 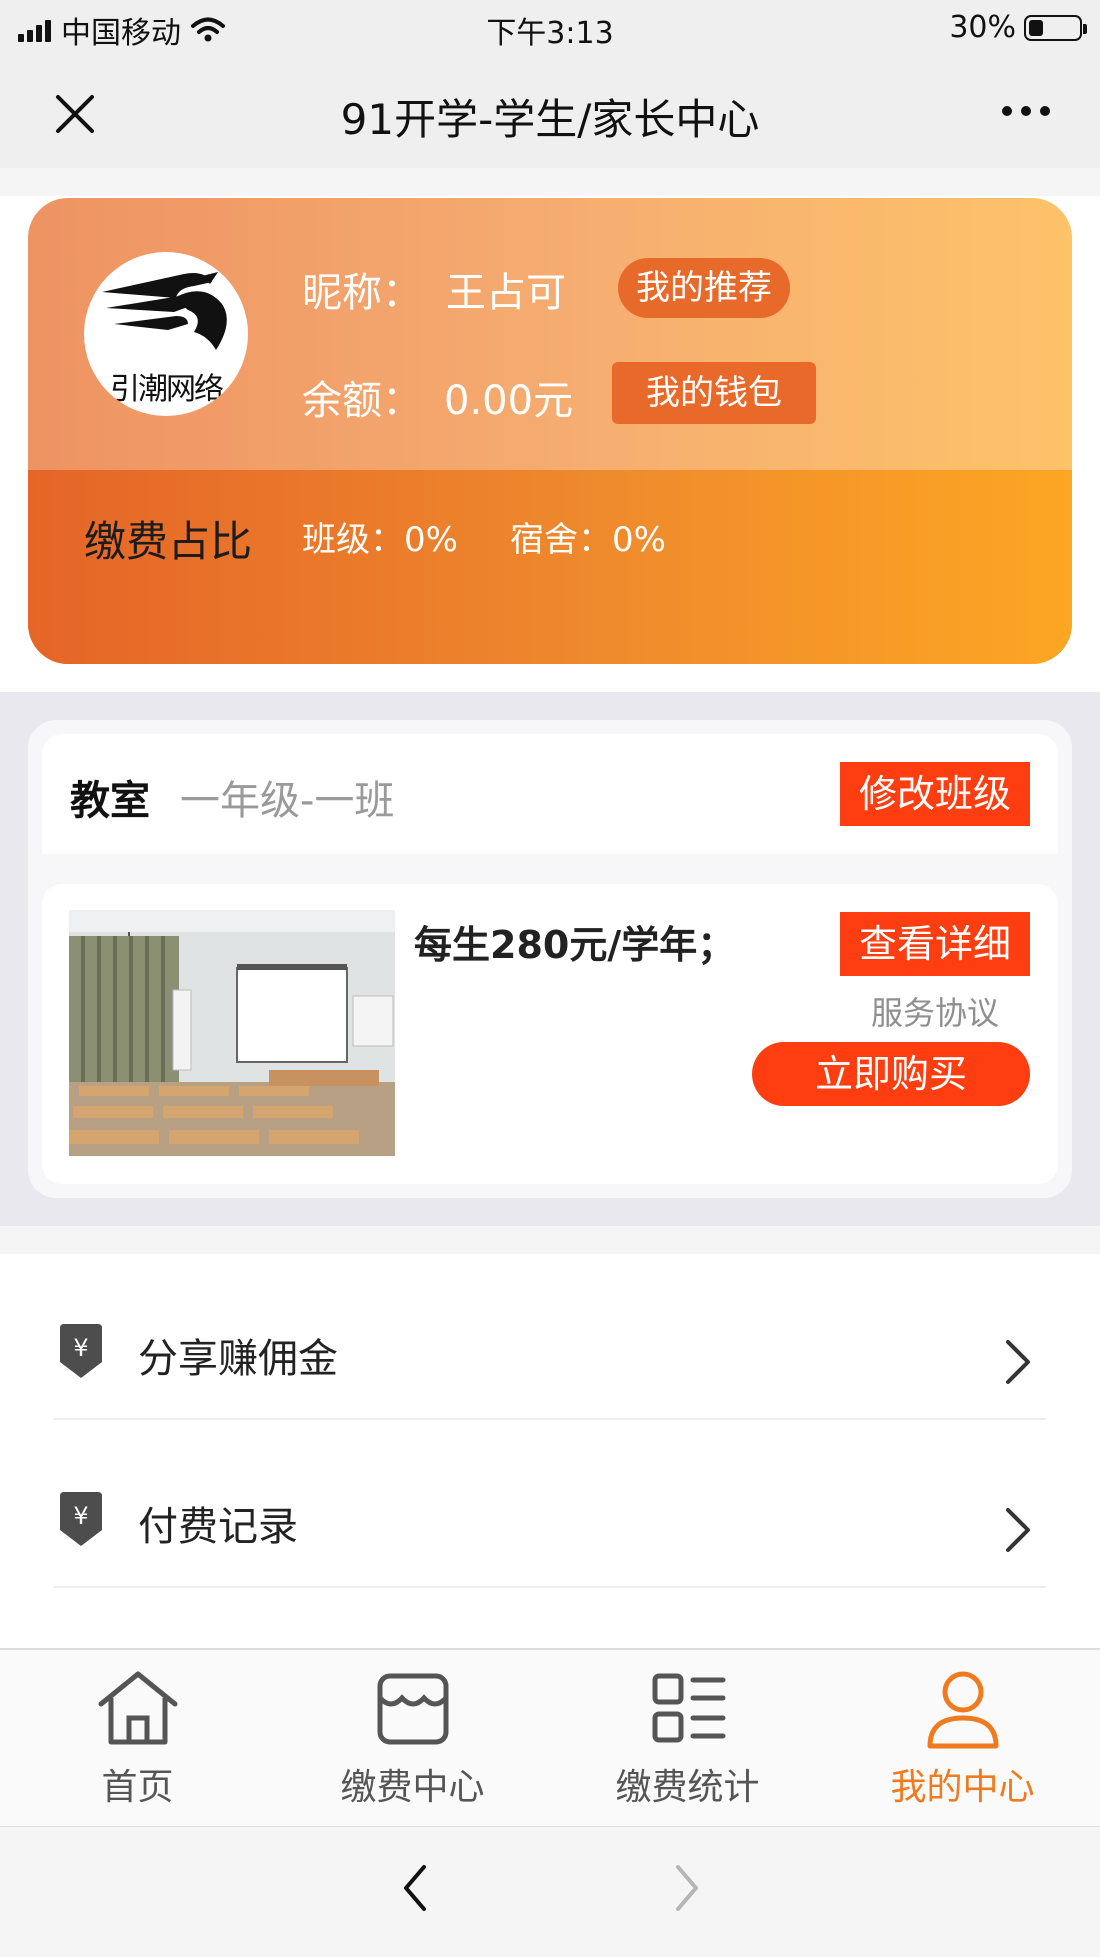 What do you see at coordinates (962, 1710) in the screenshot?
I see `user-icon` at bounding box center [962, 1710].